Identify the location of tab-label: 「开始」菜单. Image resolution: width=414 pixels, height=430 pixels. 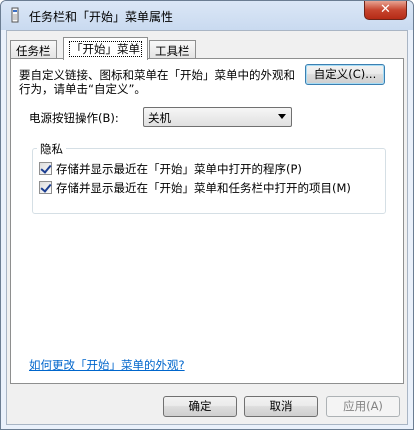
(105, 49).